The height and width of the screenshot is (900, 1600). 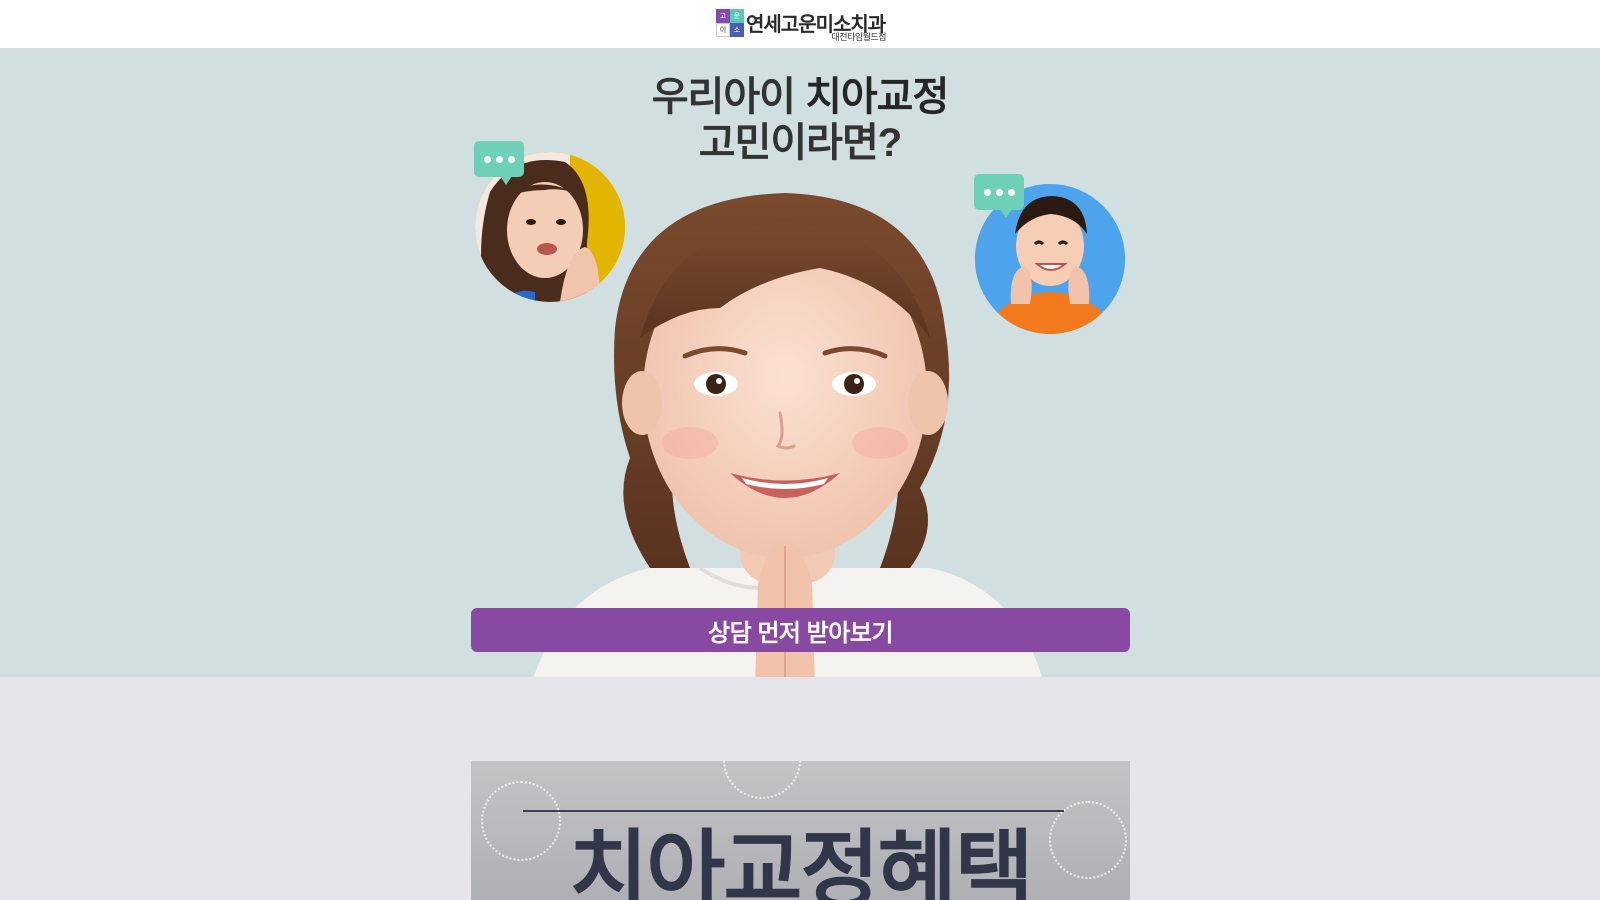 I want to click on benefits-banner: 치아교정혜택, so click(x=800, y=830).